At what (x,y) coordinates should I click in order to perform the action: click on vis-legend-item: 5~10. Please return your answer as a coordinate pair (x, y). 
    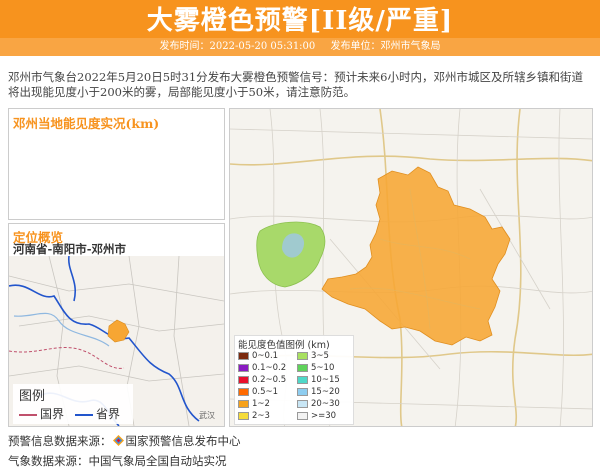
    Looking at the image, I should click on (315, 368).